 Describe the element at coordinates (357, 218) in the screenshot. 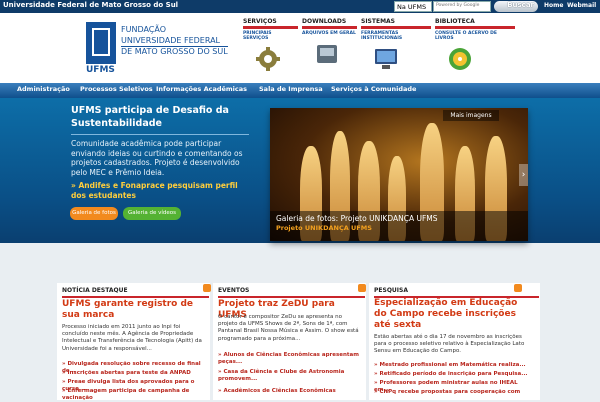

I see `photo-caption: Galeria de fotos: Projeto UNIKDANÇA UFMS` at that location.